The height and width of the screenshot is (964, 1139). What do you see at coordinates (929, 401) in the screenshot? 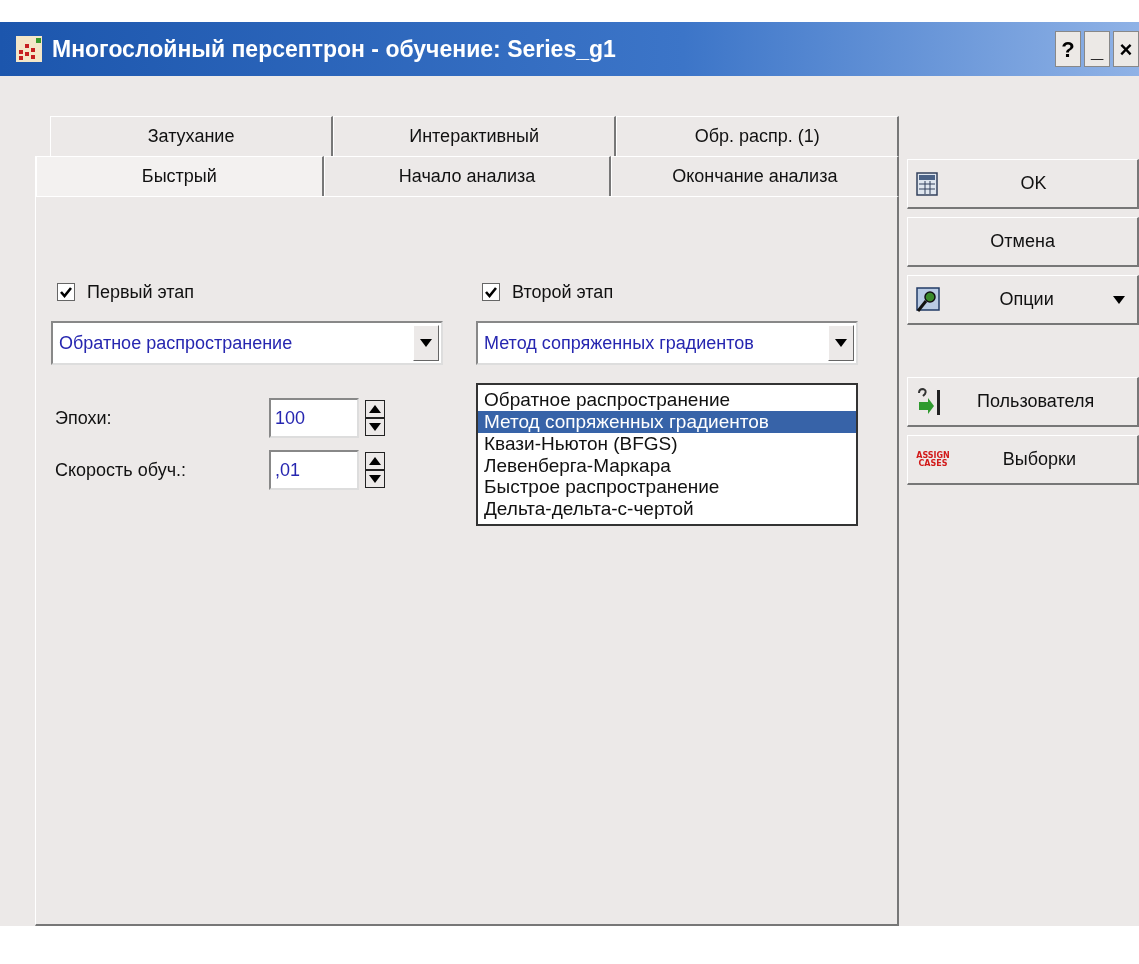
I see `question-arrow-icon` at bounding box center [929, 401].